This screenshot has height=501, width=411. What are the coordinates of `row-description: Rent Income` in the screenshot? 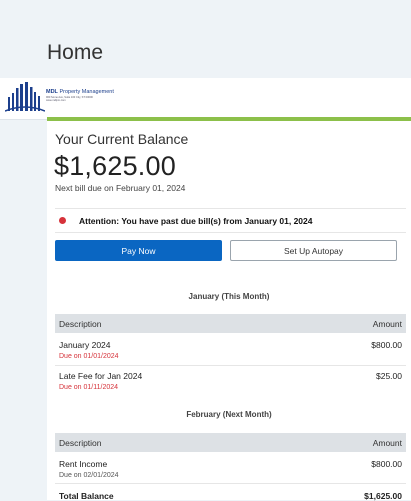 It's located at (83, 464).